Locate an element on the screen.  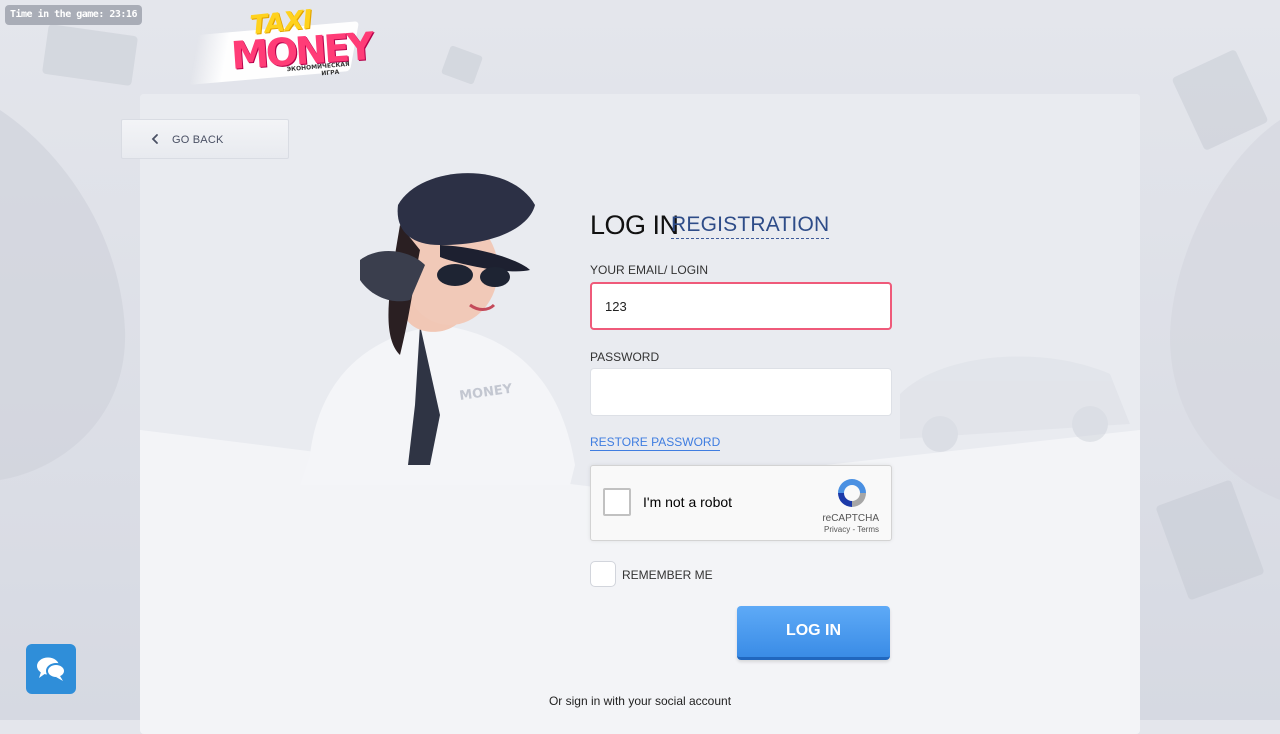
password-label: PASSWORD is located at coordinates (625, 357).